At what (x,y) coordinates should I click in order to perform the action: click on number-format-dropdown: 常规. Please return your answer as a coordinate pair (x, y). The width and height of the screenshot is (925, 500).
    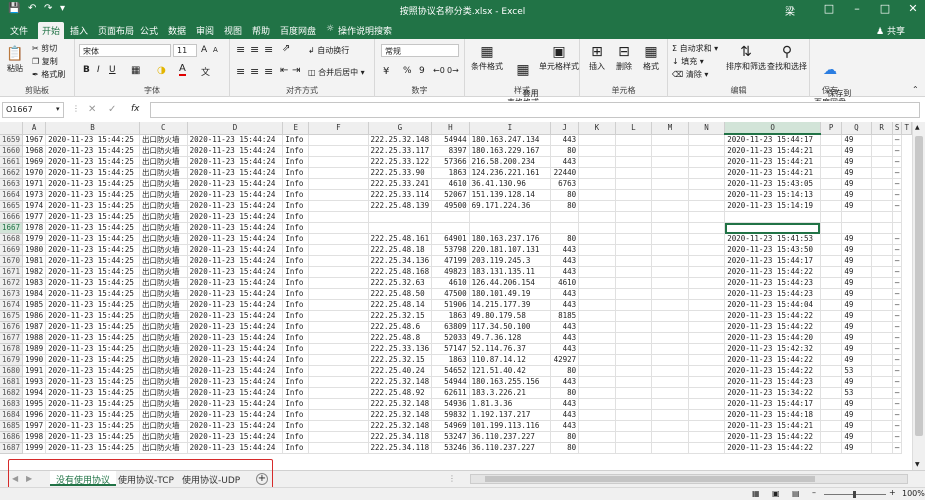
    Looking at the image, I should click on (420, 50).